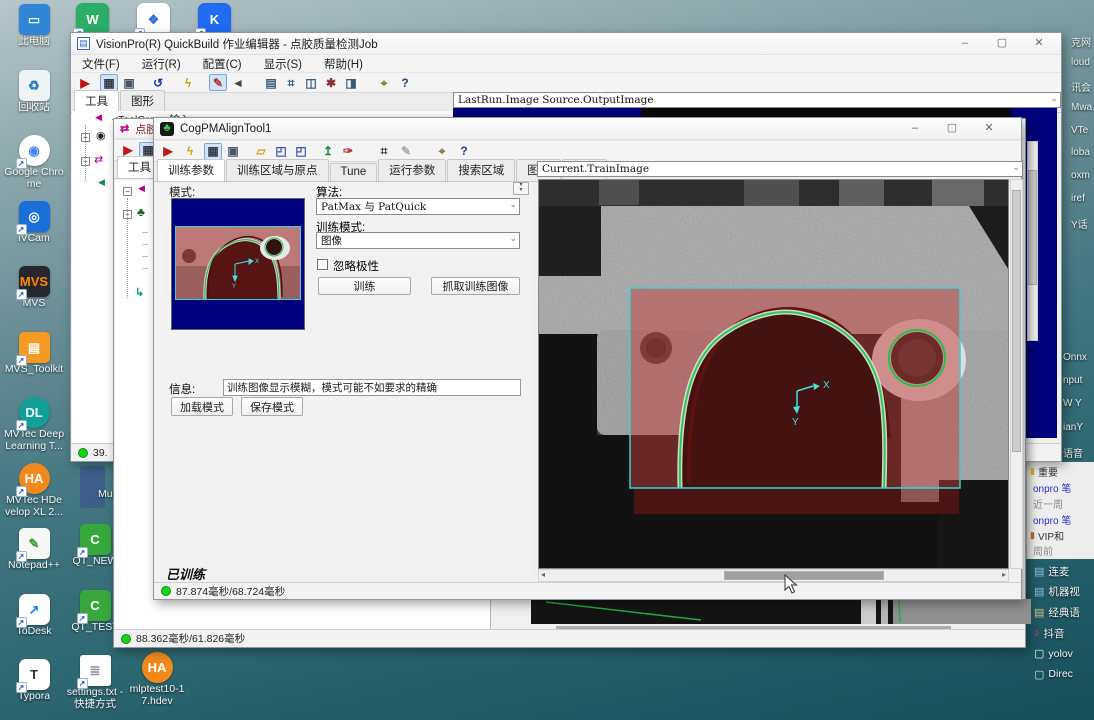 The width and height of the screenshot is (1094, 720). I want to click on ignore-polarity-checkbox, so click(322, 264).